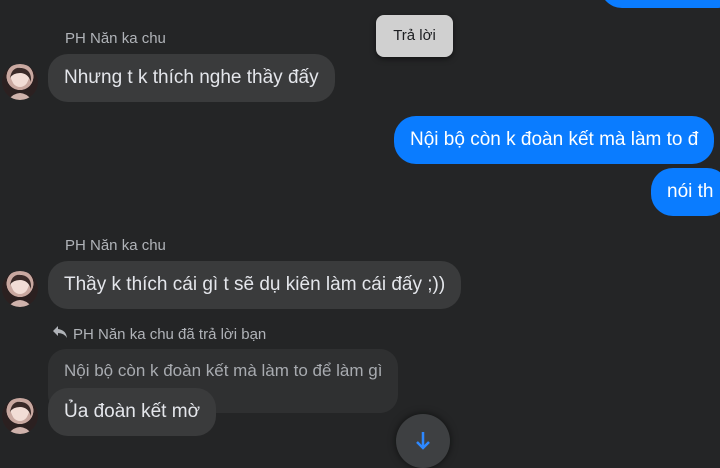 Image resolution: width=720 pixels, height=468 pixels. I want to click on arrow-down-icon, so click(423, 442).